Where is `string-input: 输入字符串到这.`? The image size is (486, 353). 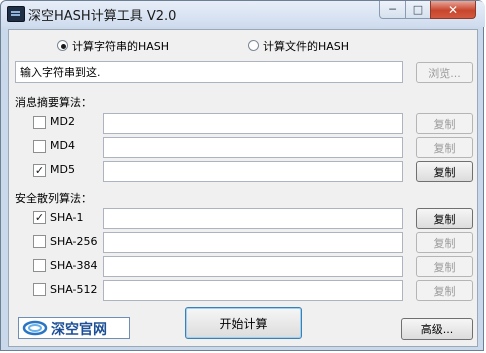 string-input: 输入字符串到这. is located at coordinates (209, 72).